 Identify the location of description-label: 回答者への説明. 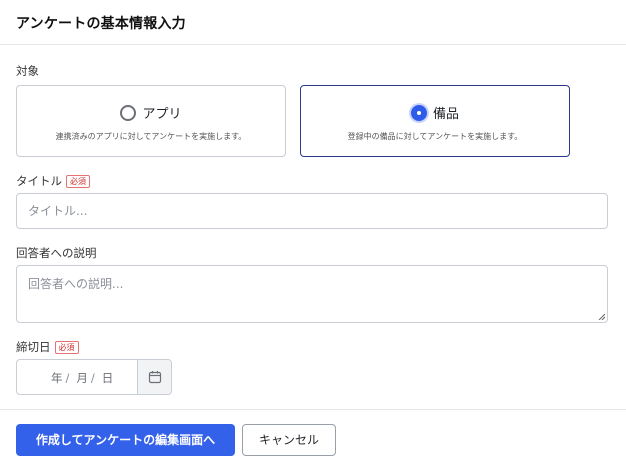
(56, 253).